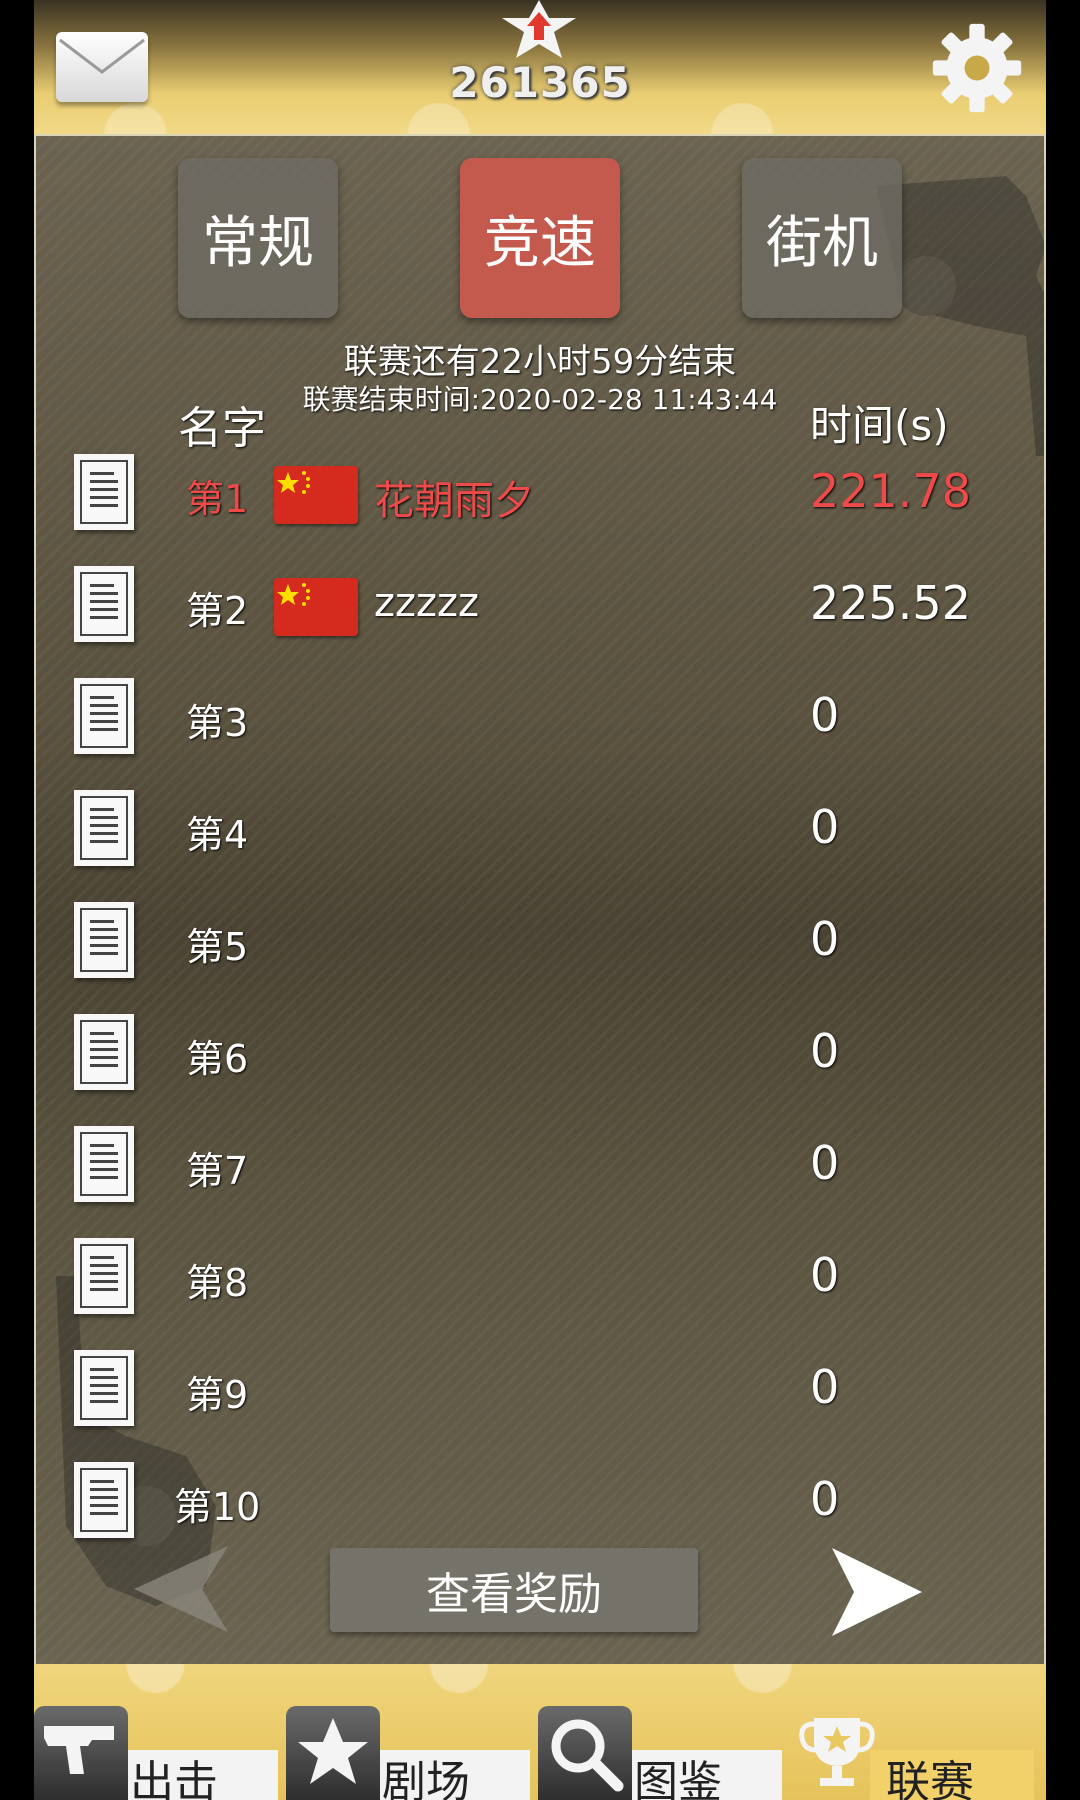  What do you see at coordinates (540, 1070) in the screenshot?
I see `leaderboard-row: 第6 0` at bounding box center [540, 1070].